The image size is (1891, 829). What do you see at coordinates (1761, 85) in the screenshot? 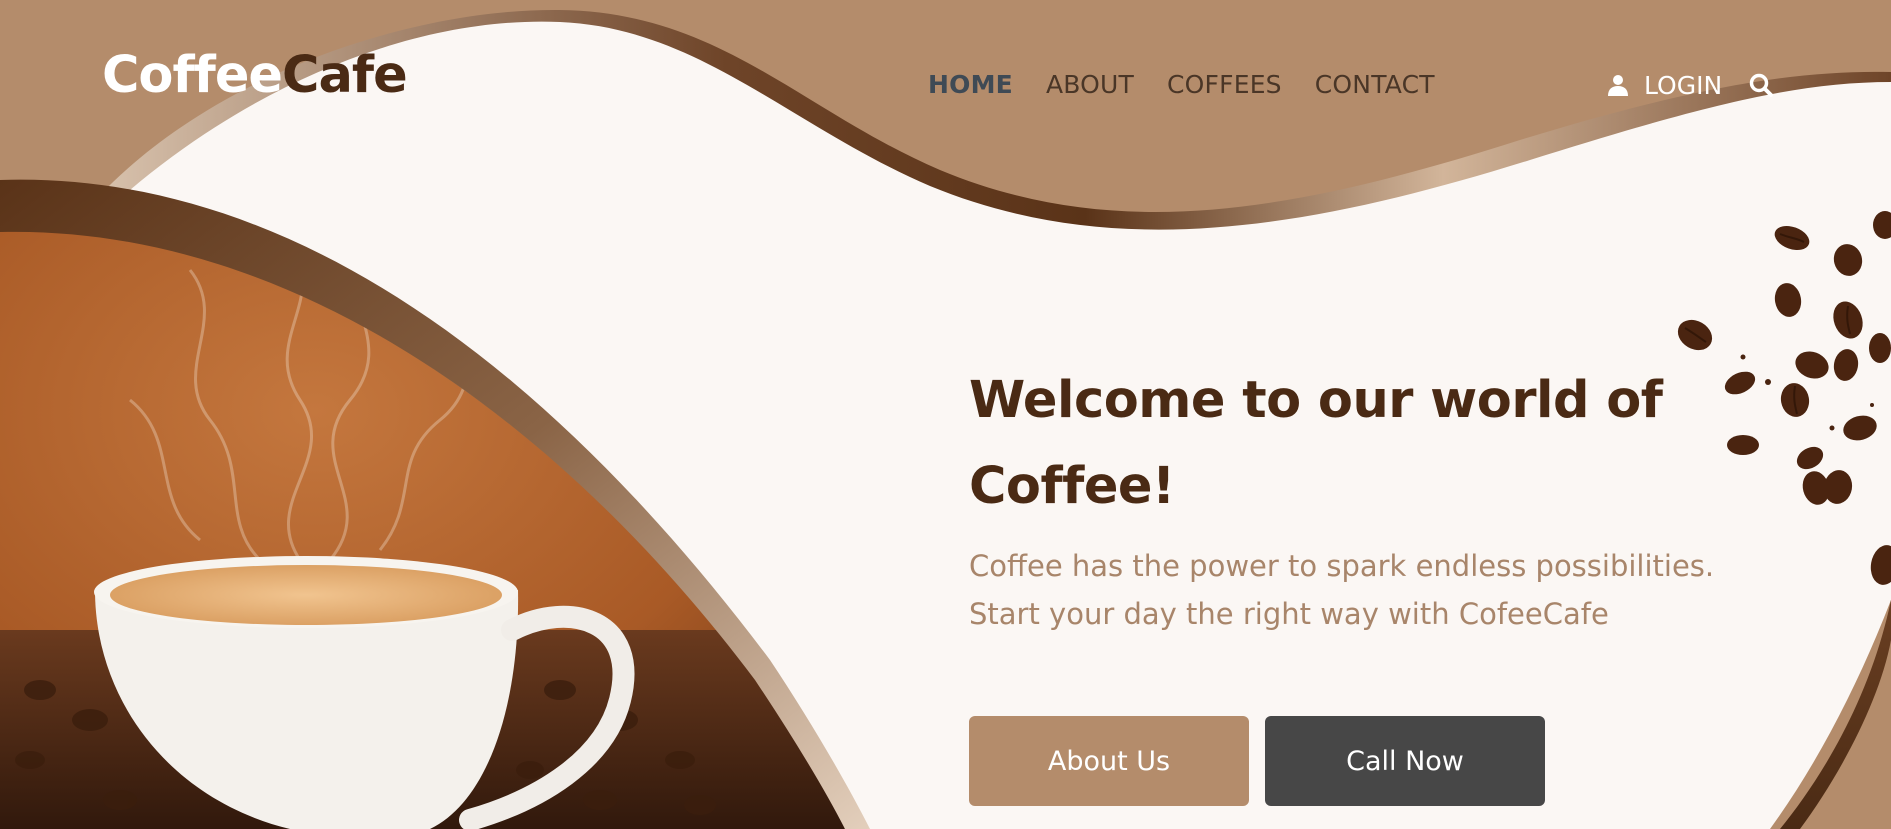
I see `search-icon` at bounding box center [1761, 85].